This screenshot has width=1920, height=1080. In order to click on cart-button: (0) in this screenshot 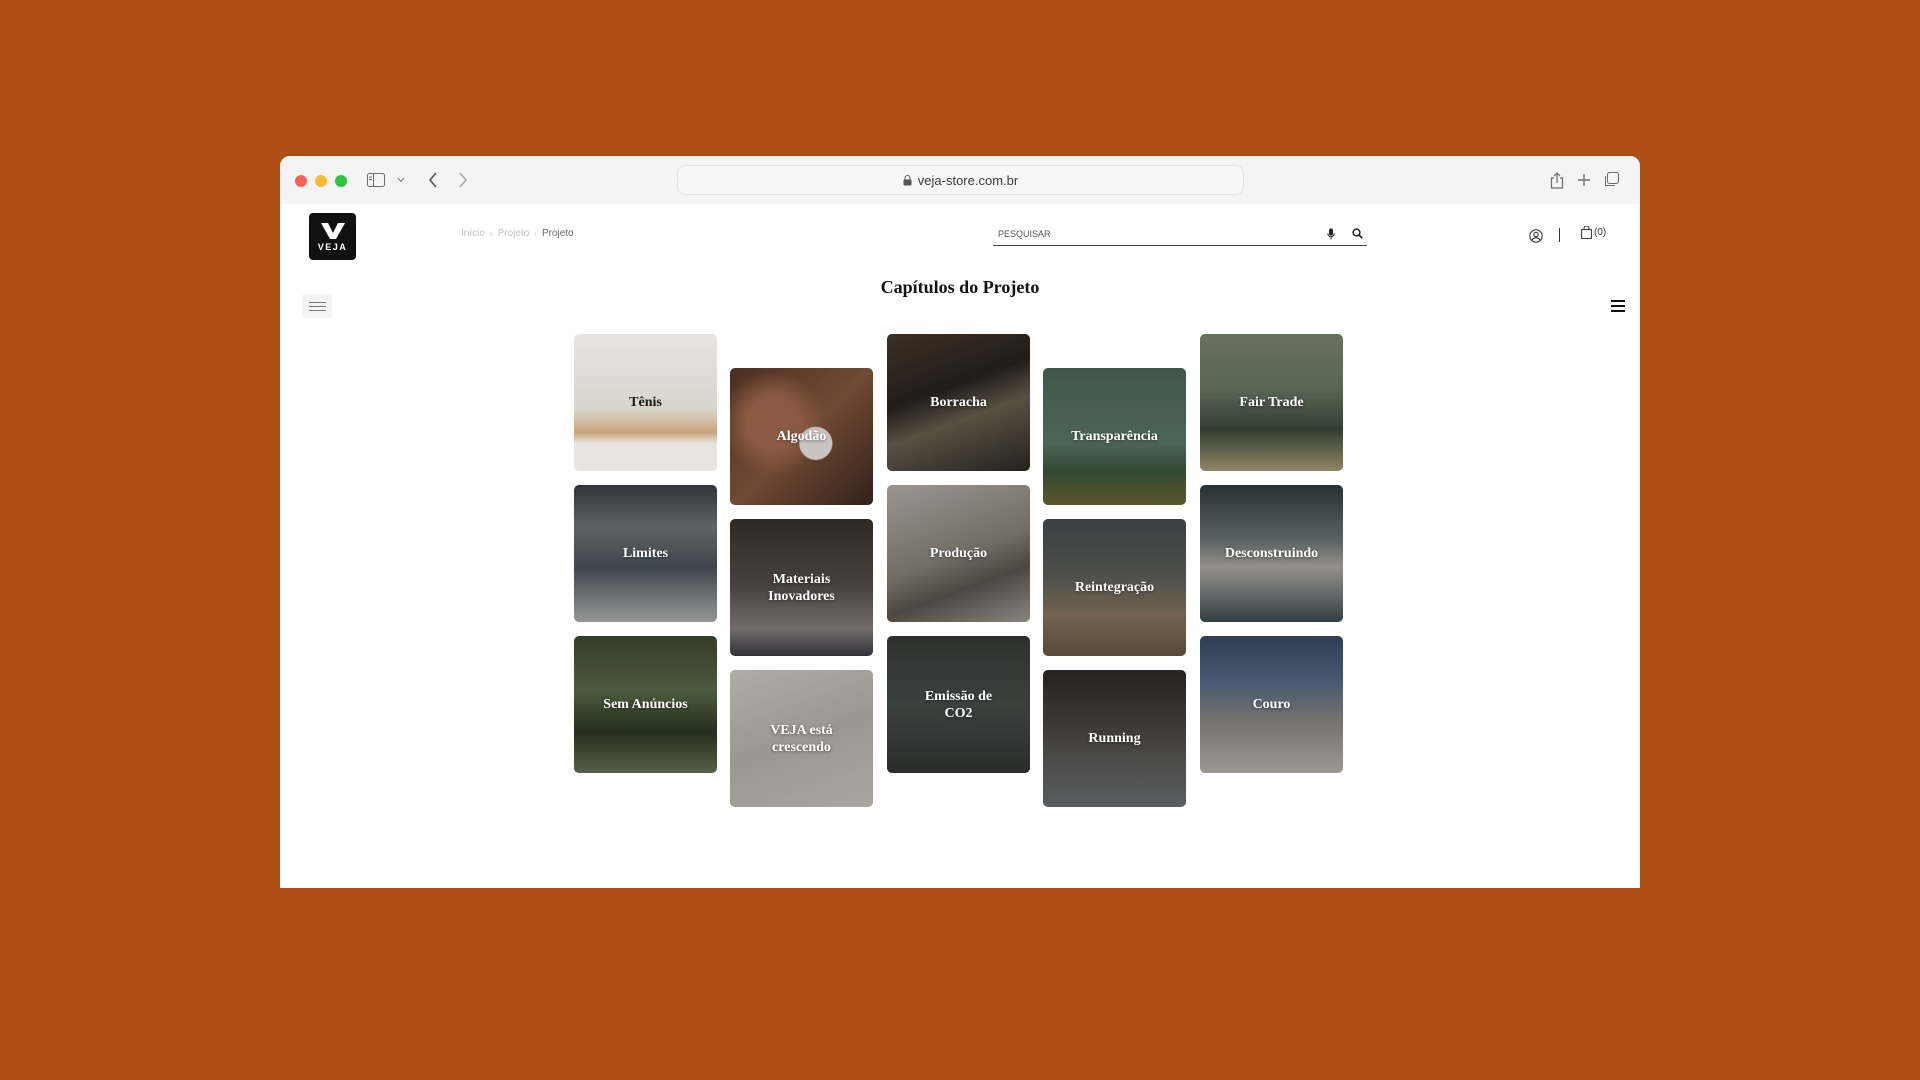, I will do `click(1593, 232)`.